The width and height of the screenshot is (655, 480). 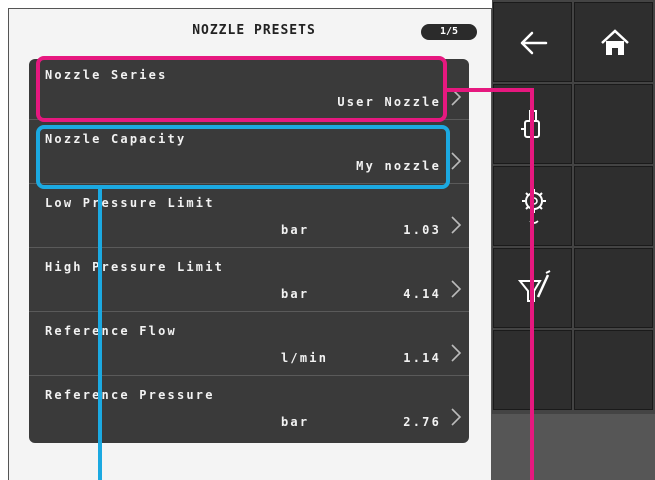 I want to click on back-button, so click(x=532, y=42).